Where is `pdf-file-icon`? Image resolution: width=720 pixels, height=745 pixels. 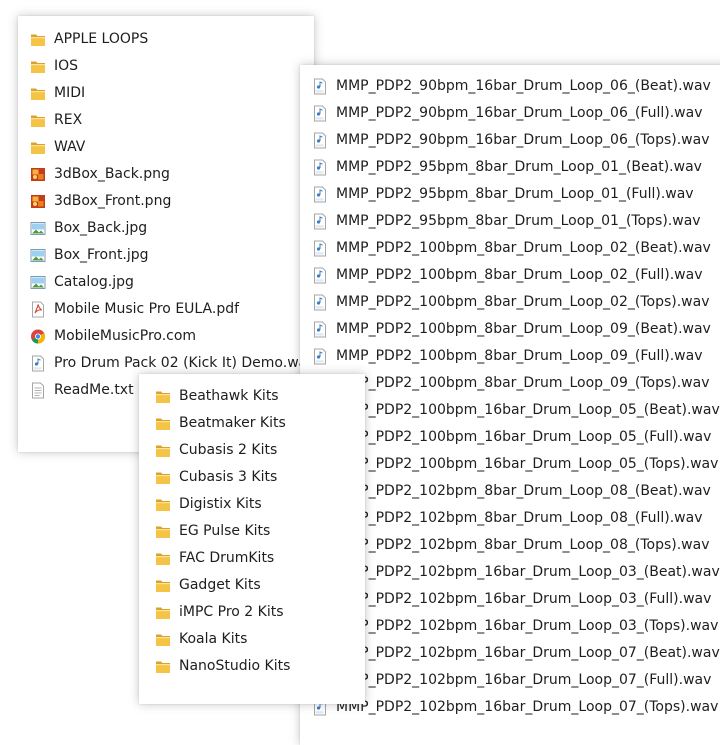
pdf-file-icon is located at coordinates (38, 309).